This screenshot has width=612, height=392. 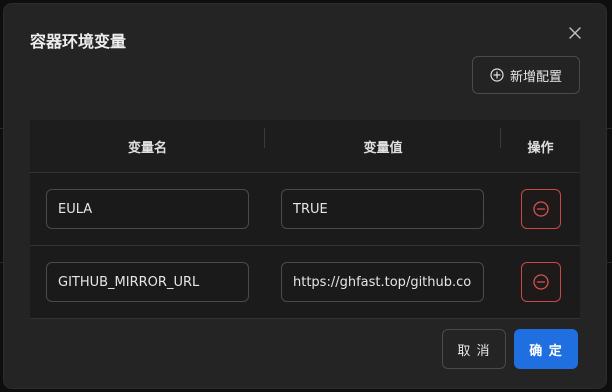 I want to click on plus-circle-icon, so click(x=497, y=75).